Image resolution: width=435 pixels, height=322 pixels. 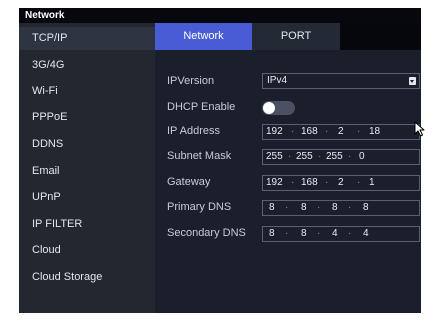 I want to click on ip-version-value: IPv4, so click(x=277, y=80).